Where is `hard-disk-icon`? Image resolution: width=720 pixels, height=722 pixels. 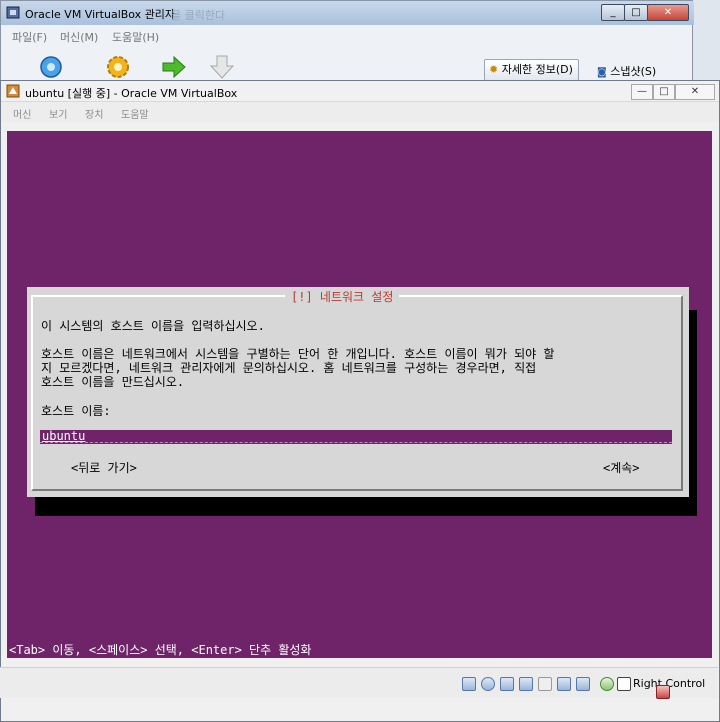
hard-disk-icon is located at coordinates (469, 684).